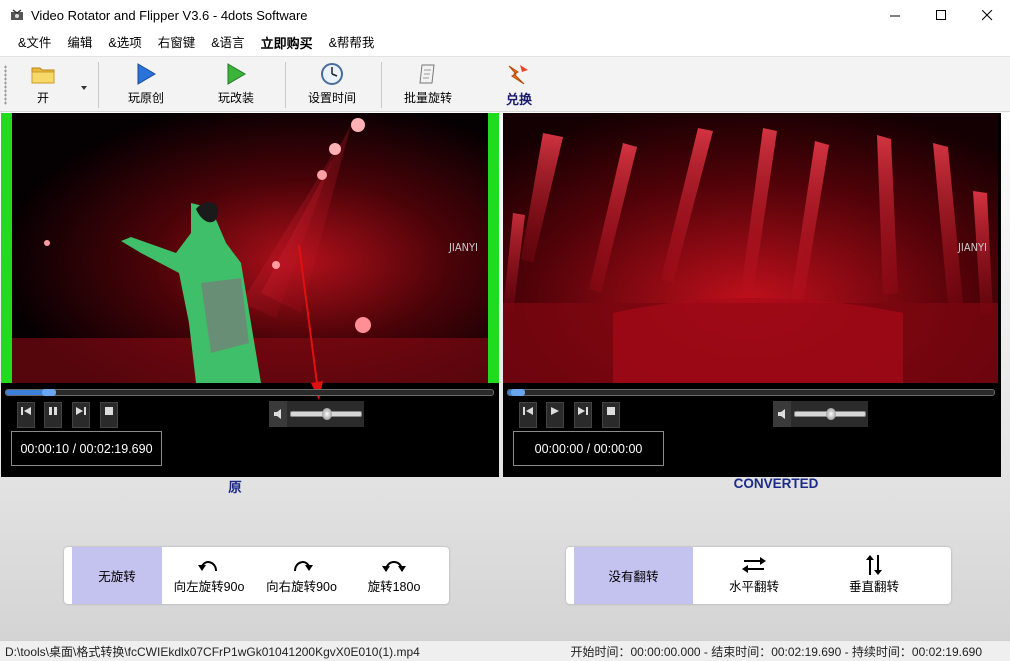 The width and height of the screenshot is (1010, 661). I want to click on play-converted-label: 玩改装, so click(236, 97).